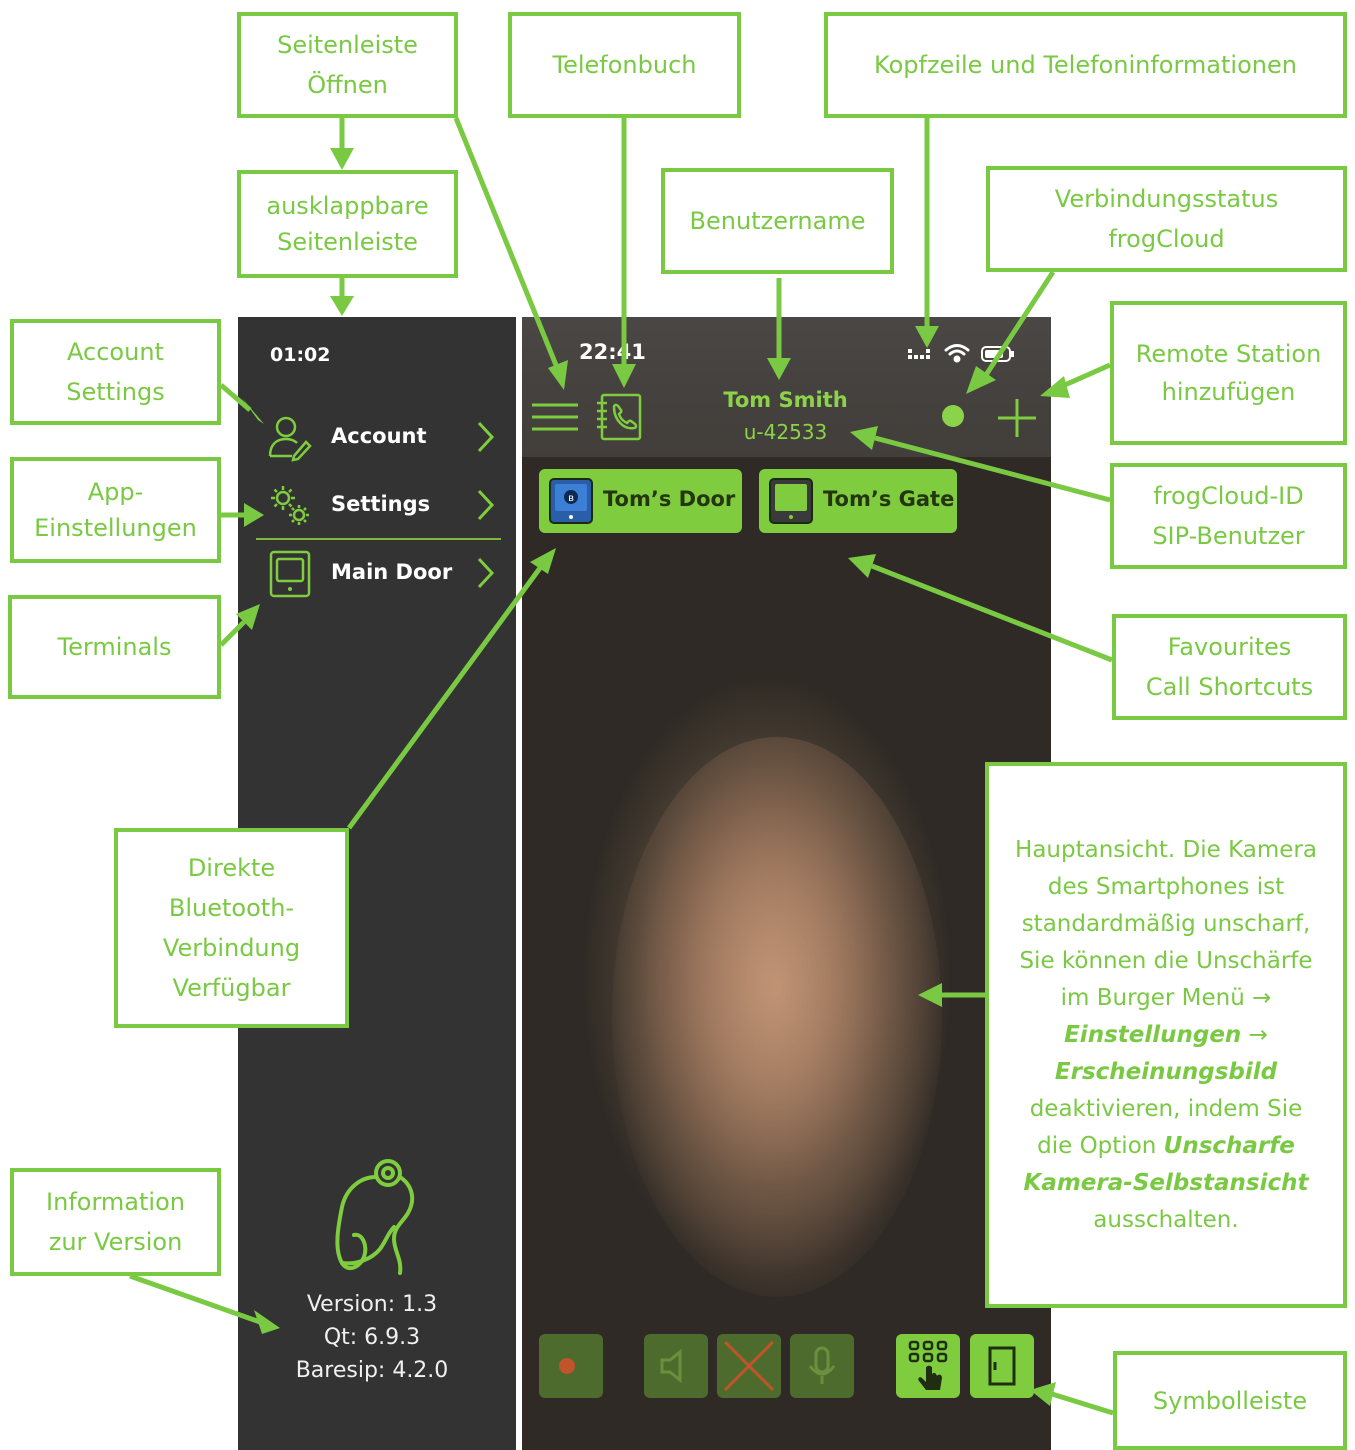 The height and width of the screenshot is (1450, 1355). What do you see at coordinates (555, 417) in the screenshot?
I see `burger-menu-button` at bounding box center [555, 417].